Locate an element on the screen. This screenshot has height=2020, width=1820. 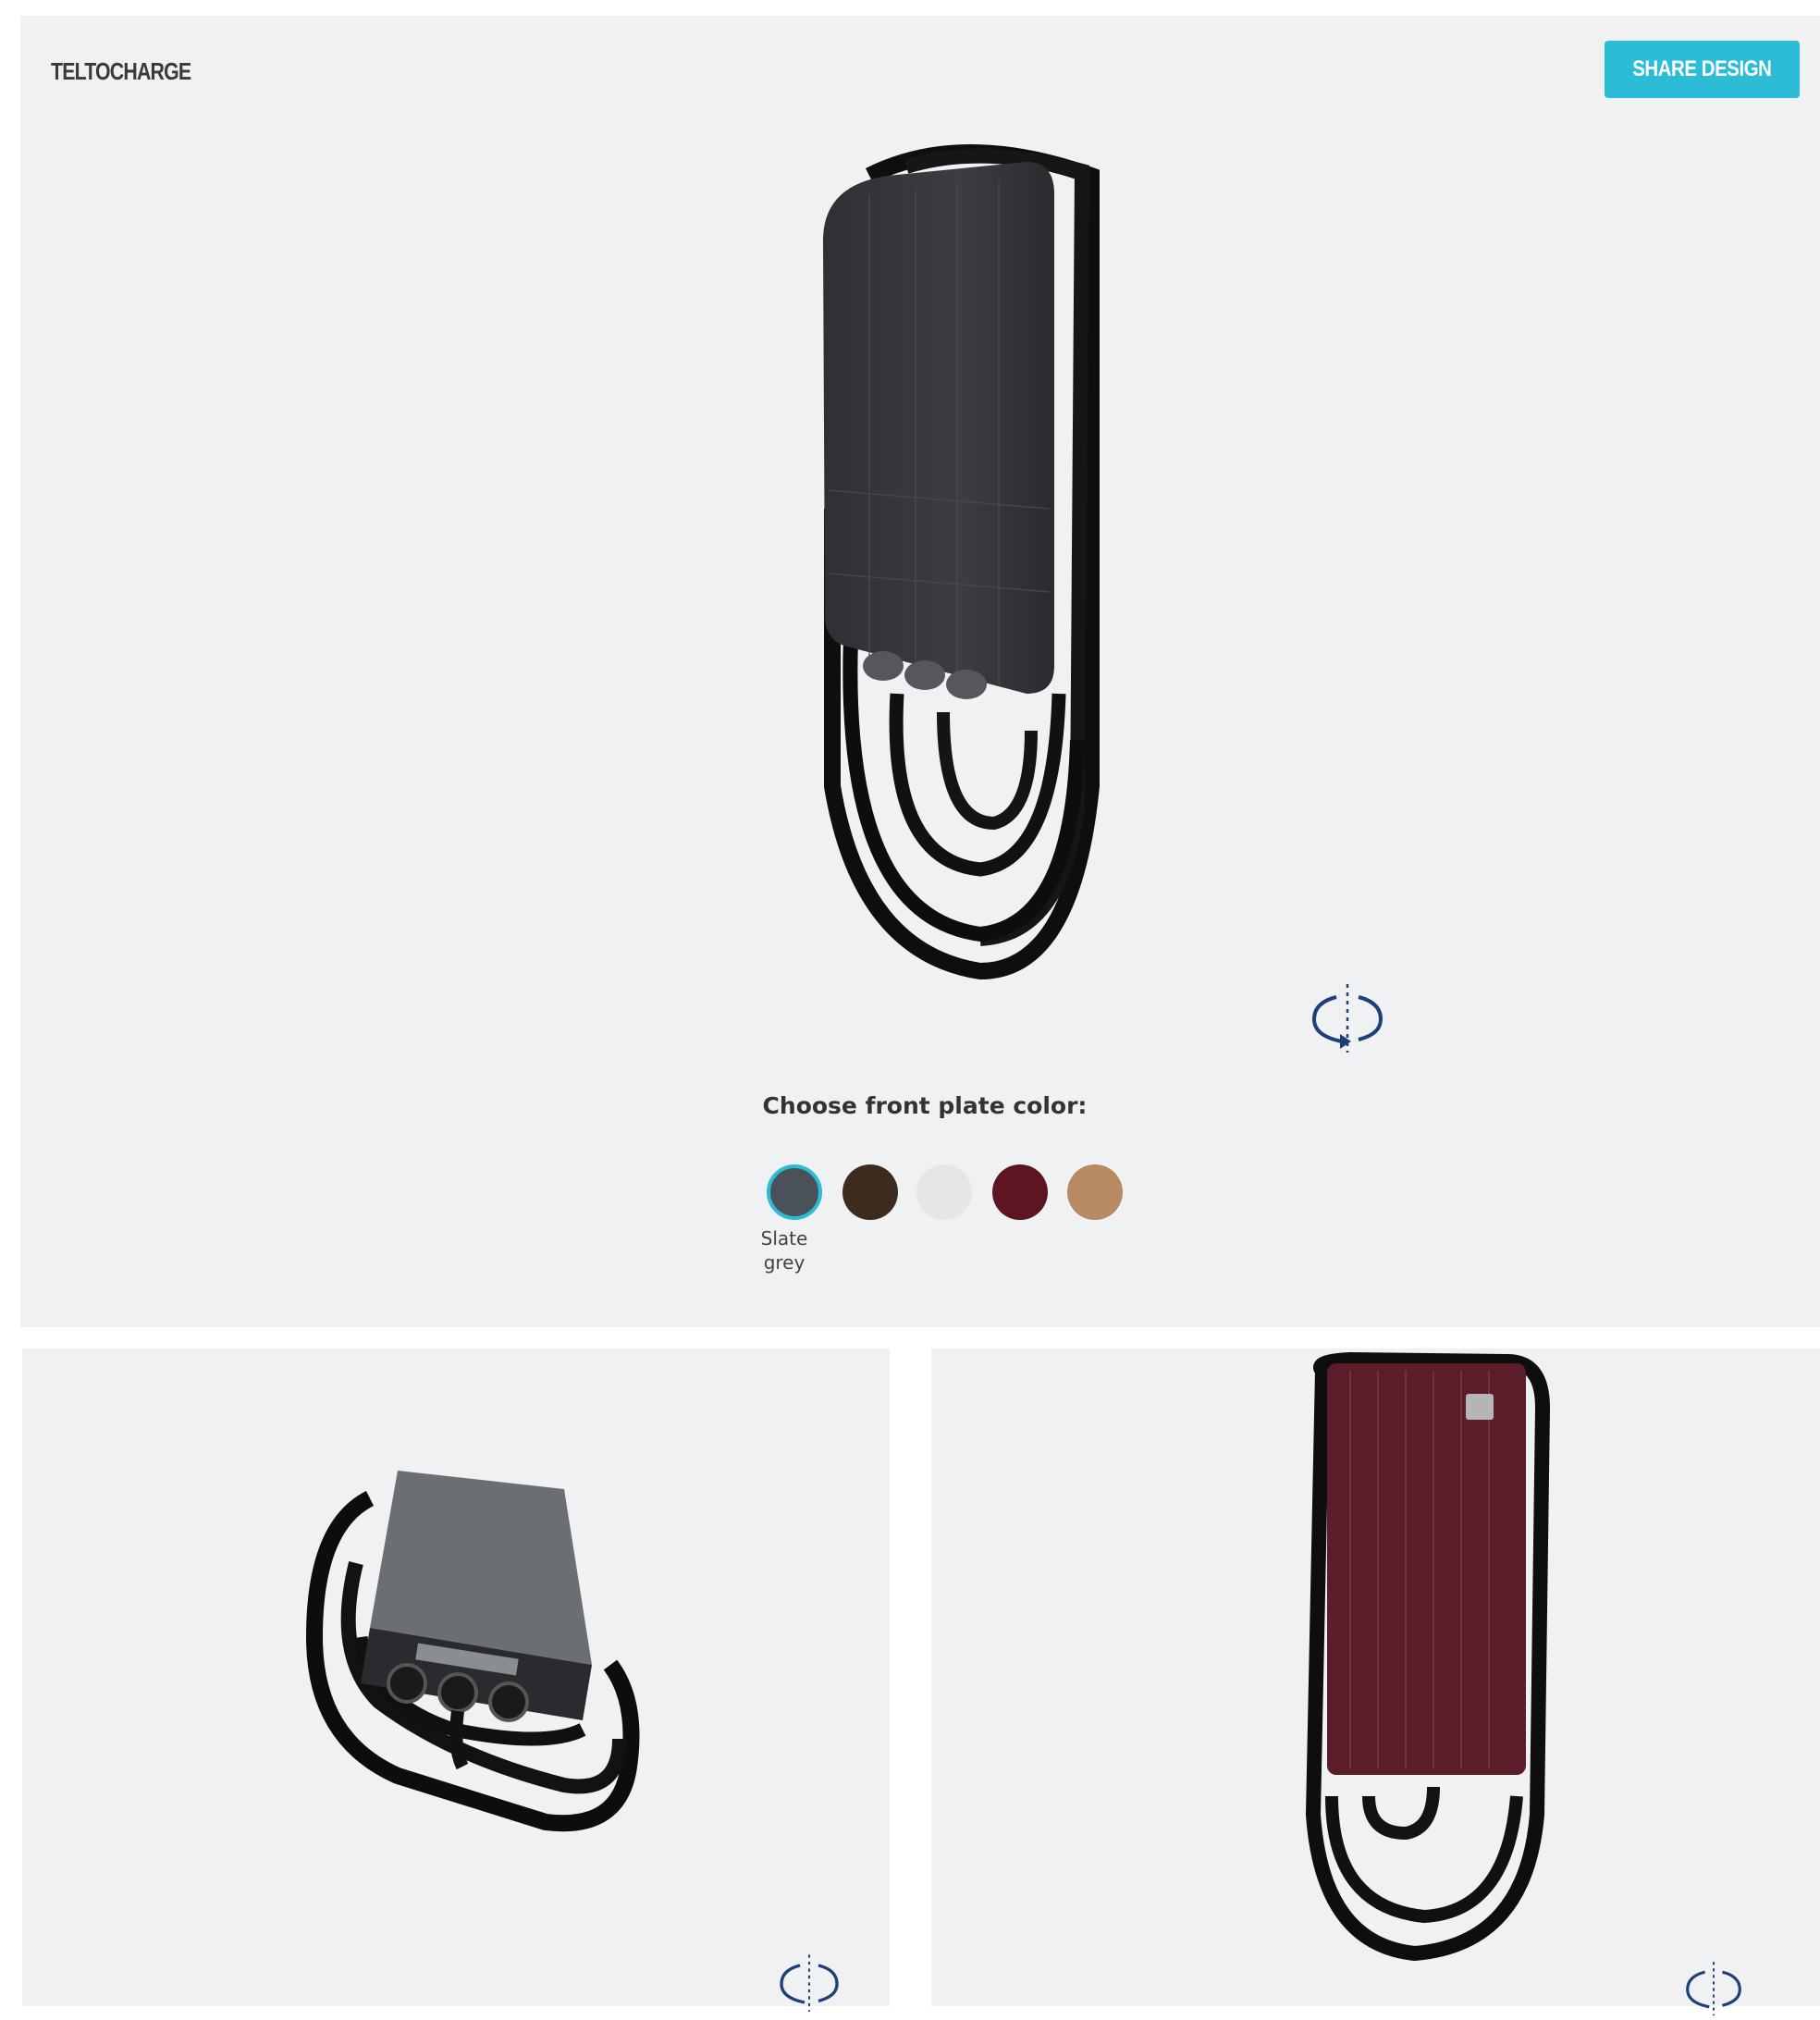
charger-3d-view-bottom is located at coordinates (476, 1647).